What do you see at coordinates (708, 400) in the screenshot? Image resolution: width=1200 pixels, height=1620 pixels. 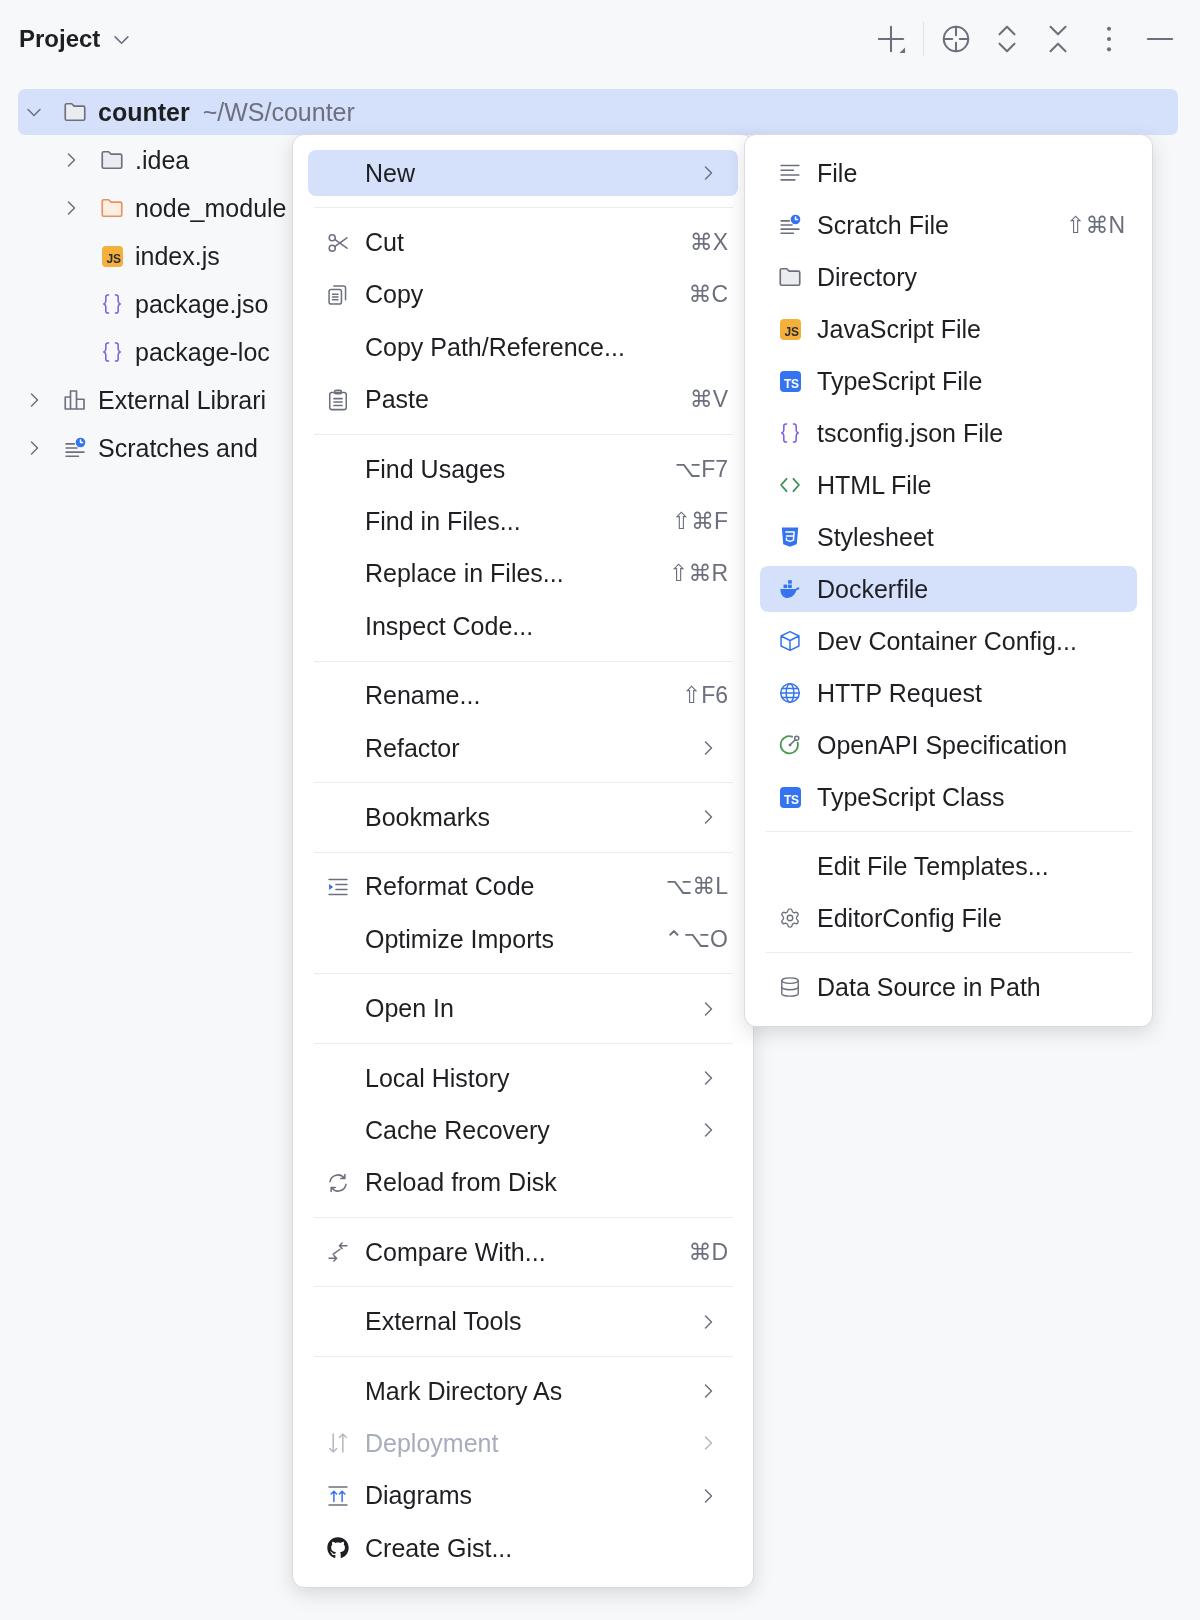 I see `shortcut-text: ⌘V` at bounding box center [708, 400].